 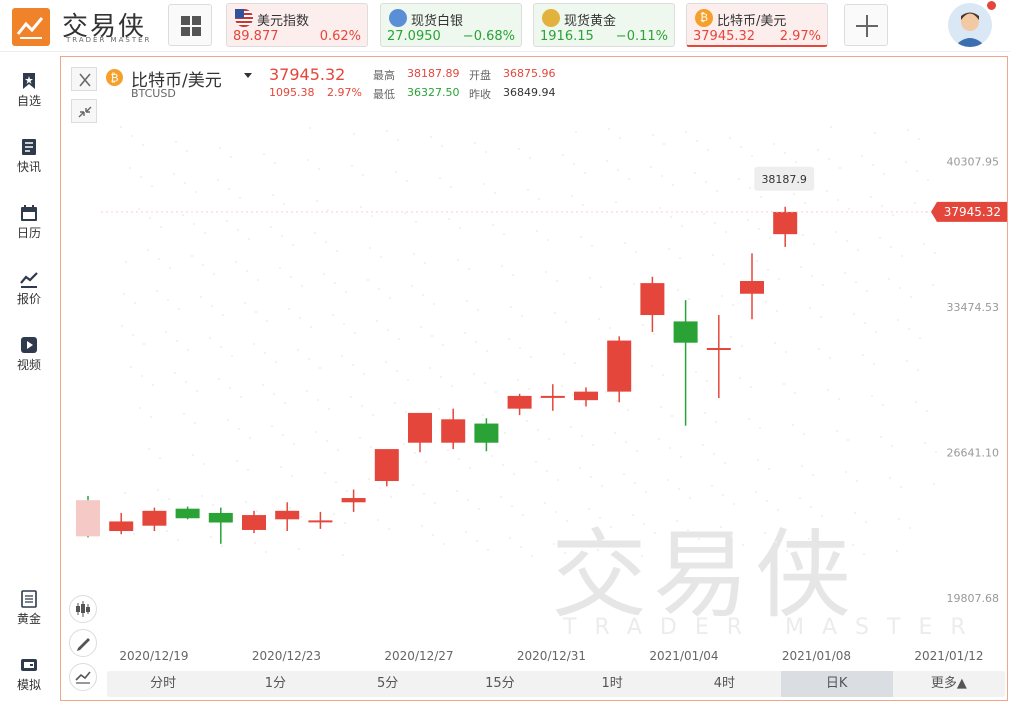 What do you see at coordinates (836, 684) in the screenshot?
I see `timeframe-6: 日K` at bounding box center [836, 684].